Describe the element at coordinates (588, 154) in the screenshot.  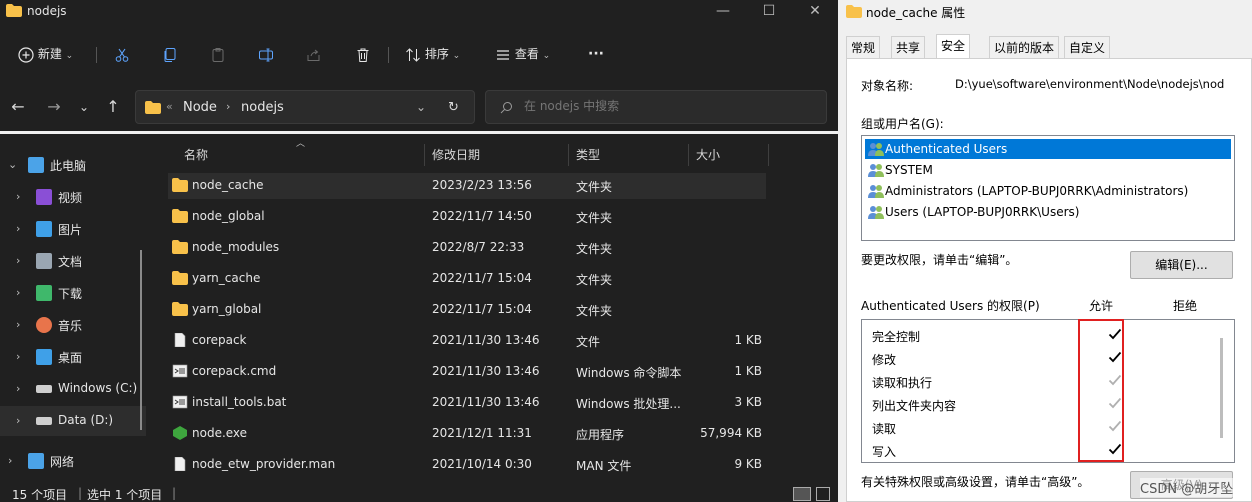
I see `column-header-type: 类型` at that location.